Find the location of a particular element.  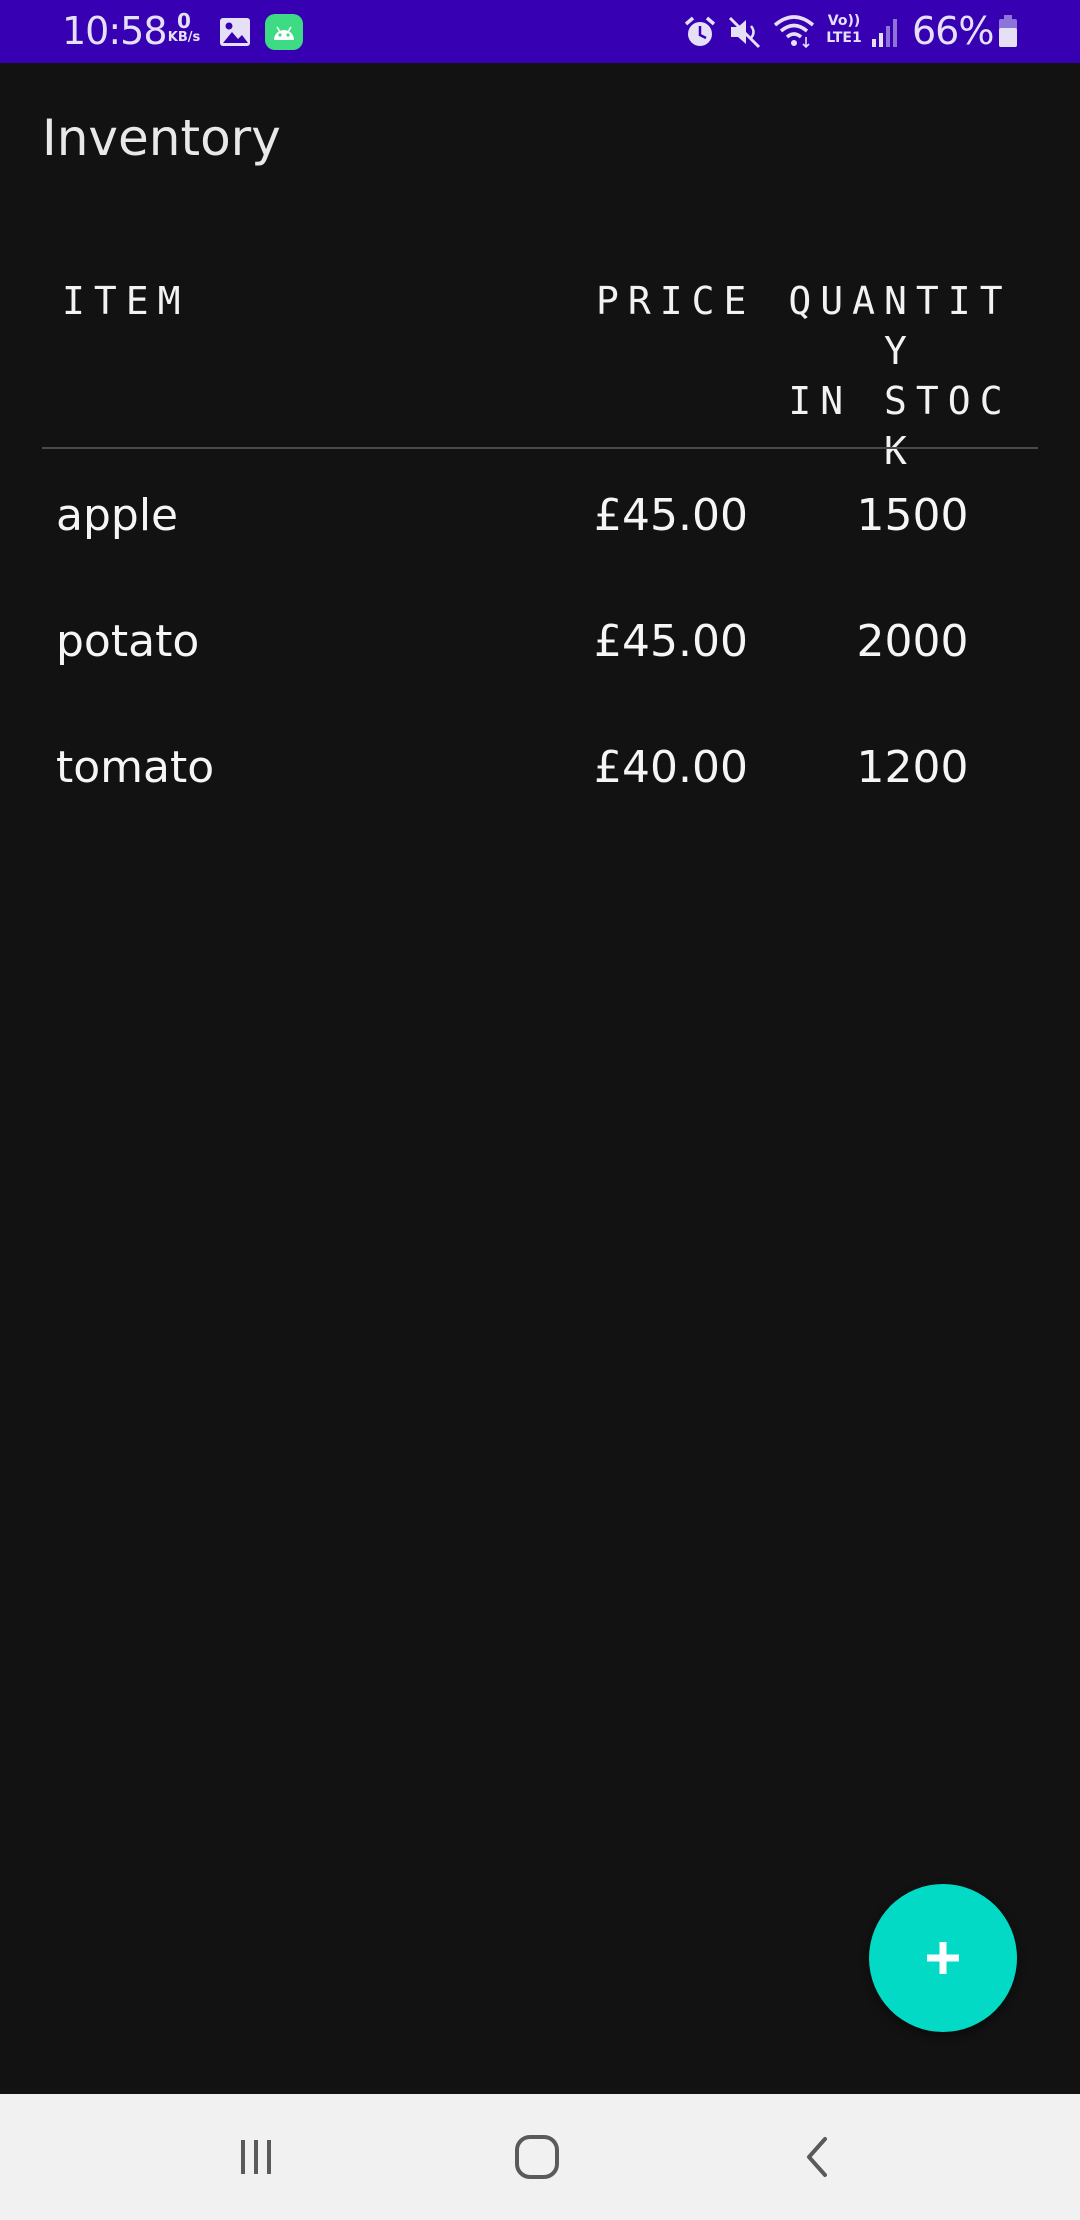

android-icon is located at coordinates (284, 32).